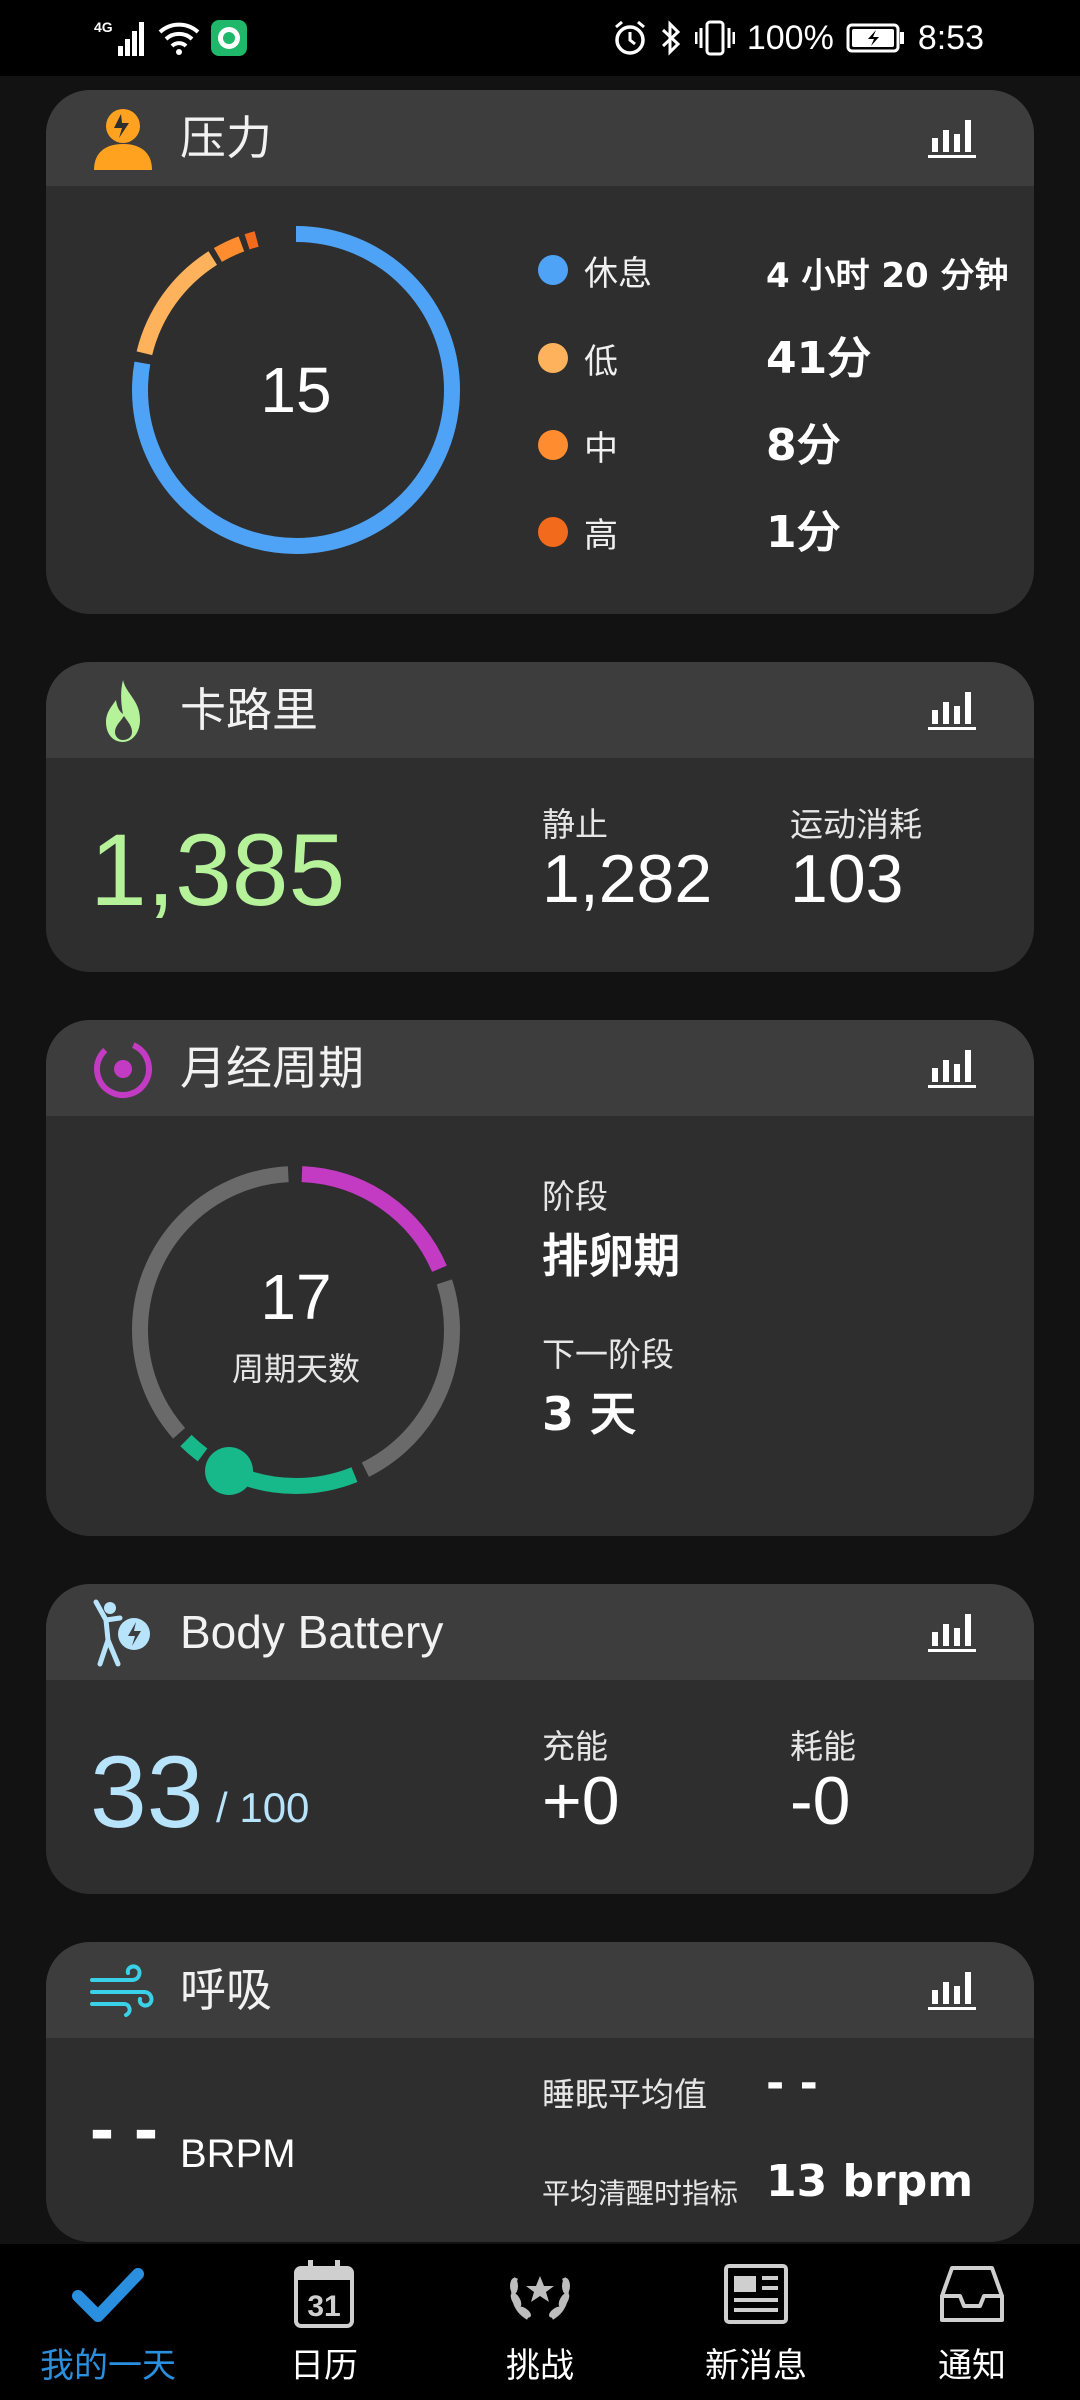  Describe the element at coordinates (124, 2129) in the screenshot. I see `respiration-value: - -` at that location.